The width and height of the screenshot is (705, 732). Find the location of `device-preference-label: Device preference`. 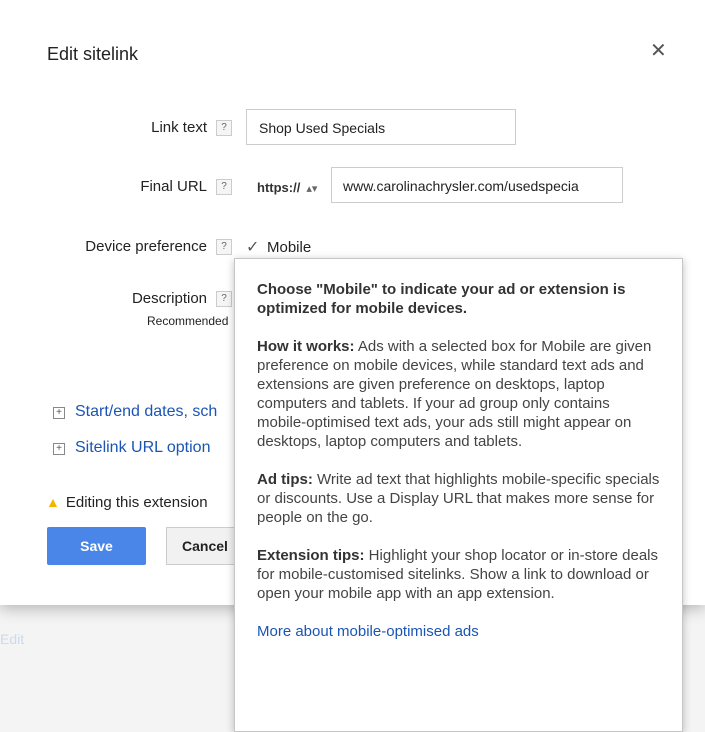

device-preference-label: Device preference is located at coordinates (146, 246).